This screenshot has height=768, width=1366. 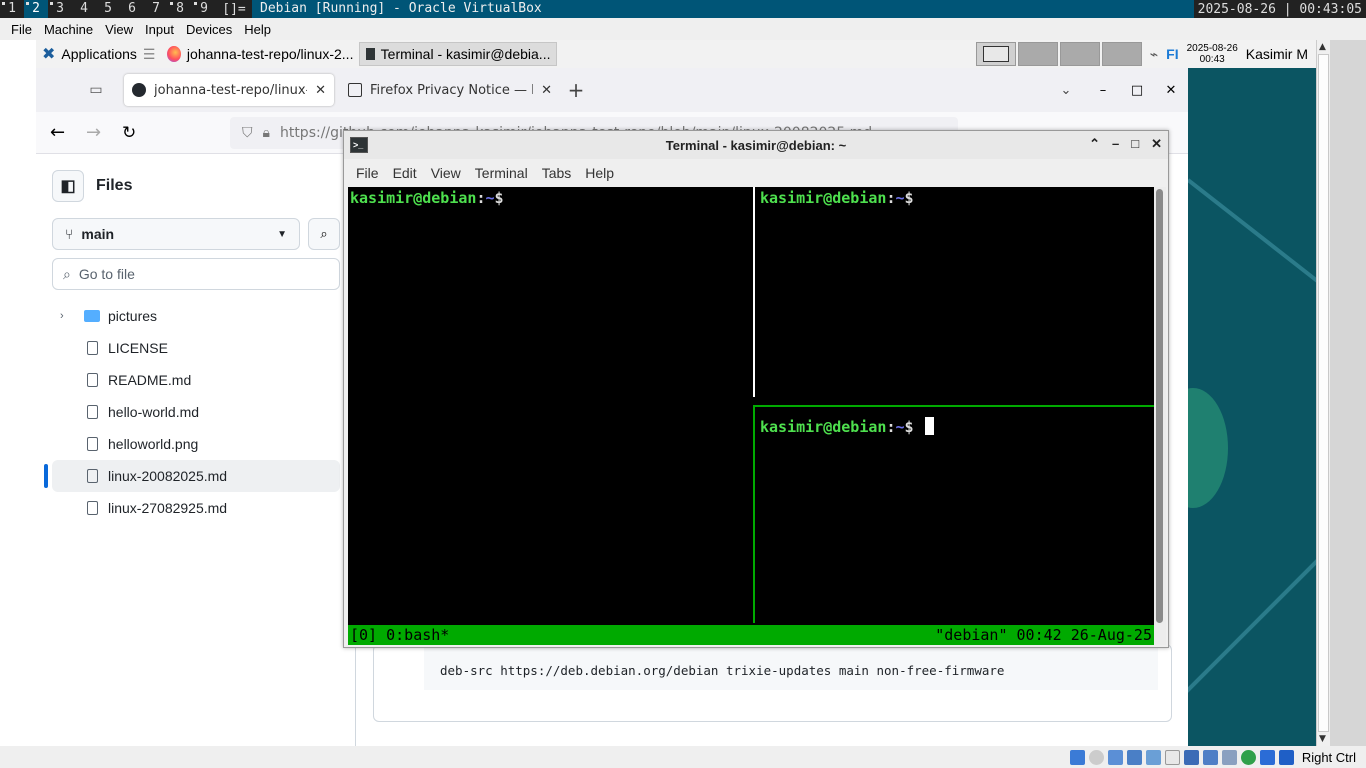 What do you see at coordinates (229, 90) in the screenshot?
I see `tab-github: johanna-test-repo/linux-20 ✕` at bounding box center [229, 90].